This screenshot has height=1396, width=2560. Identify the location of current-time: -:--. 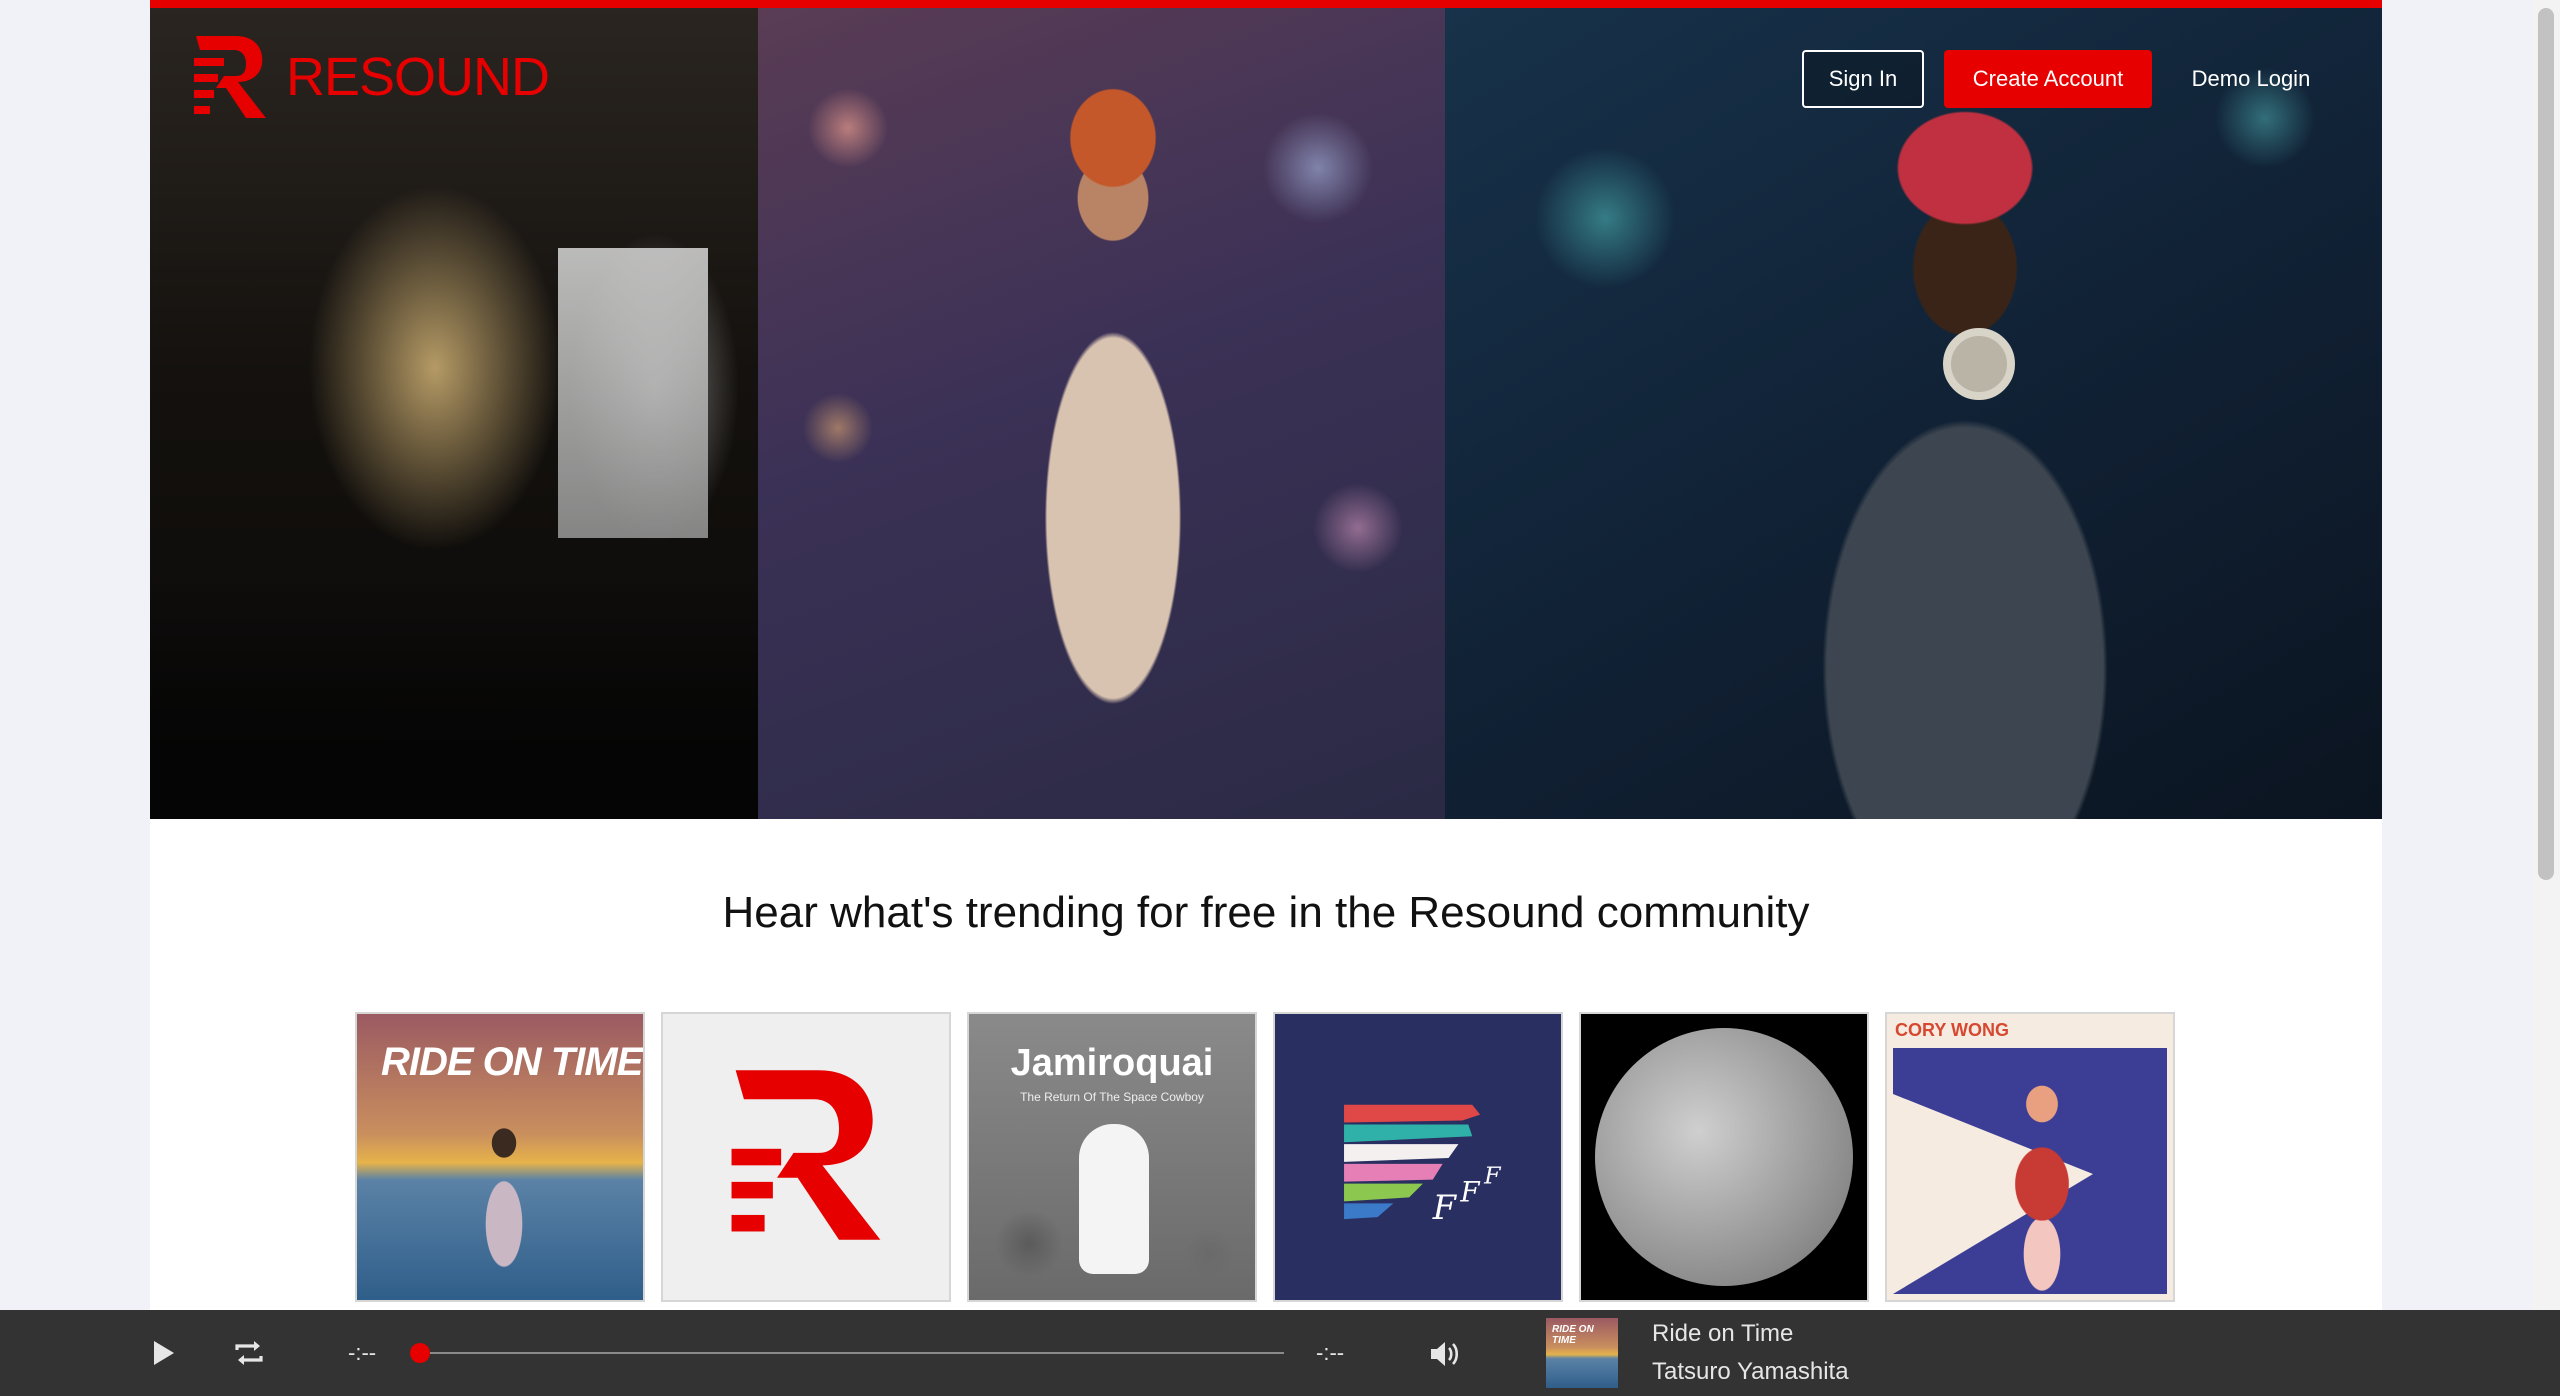
(362, 1352).